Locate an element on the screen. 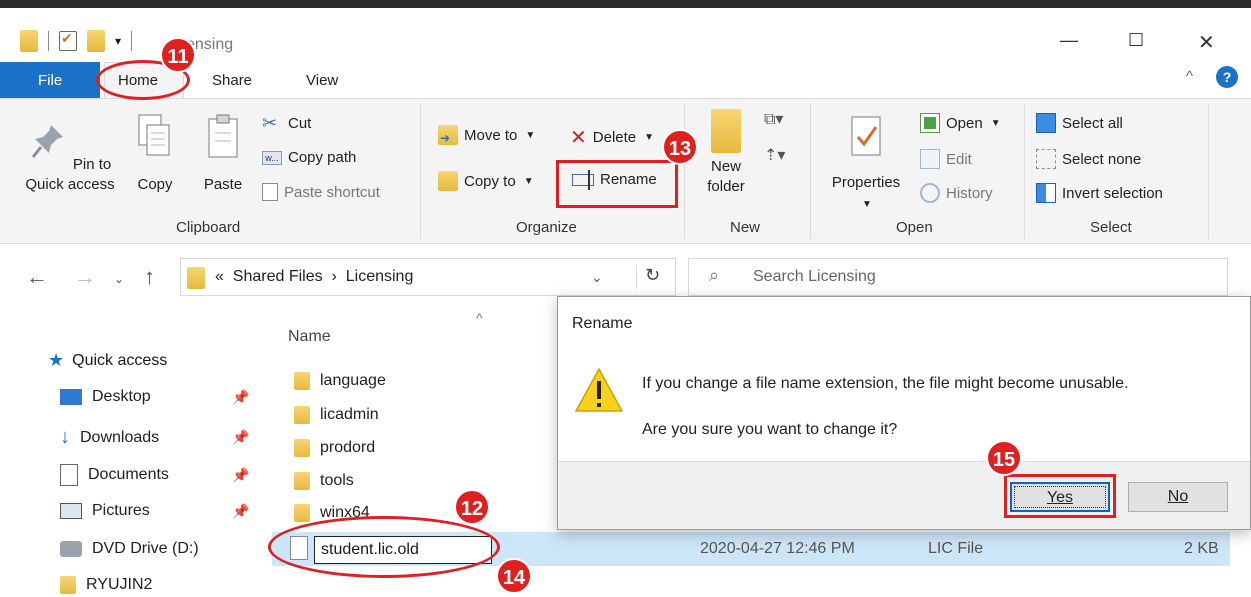 The image size is (1251, 597). copy-icon is located at coordinates (154, 135).